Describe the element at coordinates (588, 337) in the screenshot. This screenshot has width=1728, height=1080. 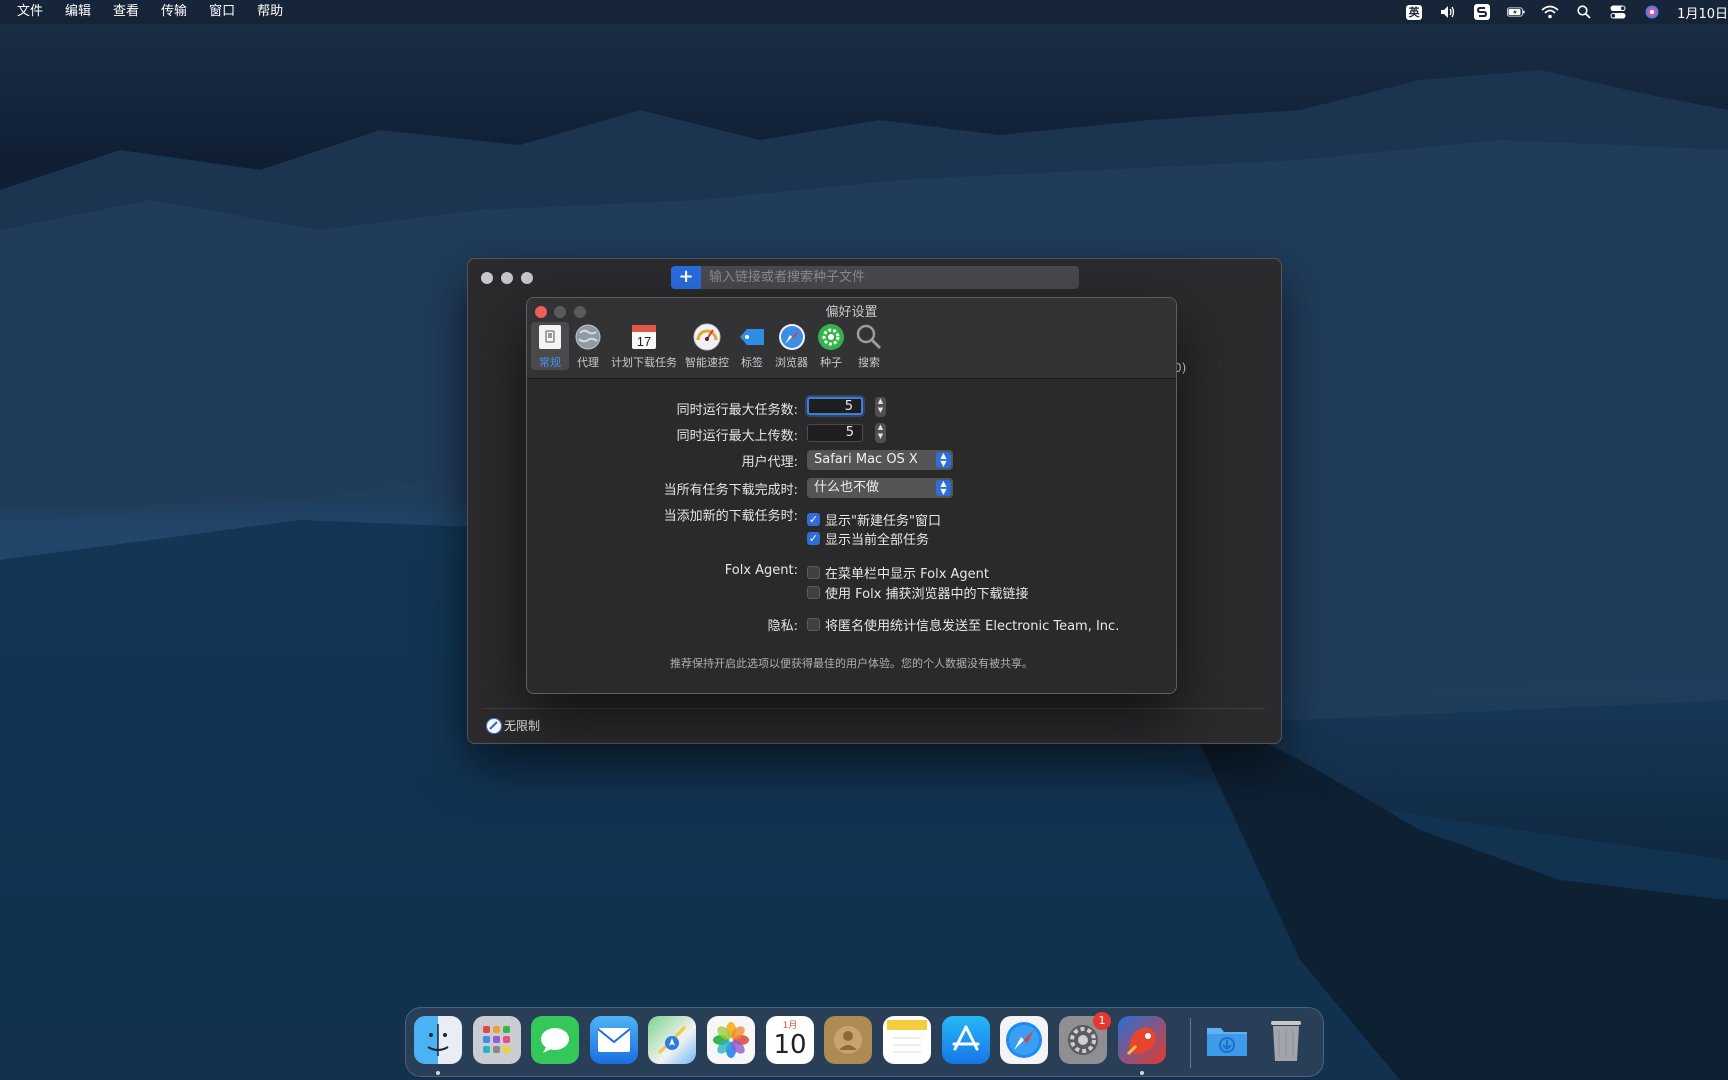
I see `proxy-globe-icon` at that location.